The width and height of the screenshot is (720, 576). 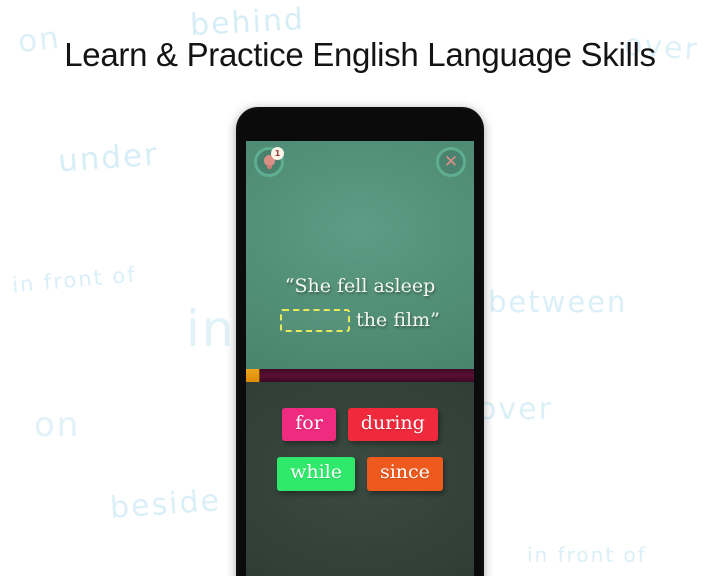 I want to click on question-line-2-text: the film”, so click(x=398, y=320).